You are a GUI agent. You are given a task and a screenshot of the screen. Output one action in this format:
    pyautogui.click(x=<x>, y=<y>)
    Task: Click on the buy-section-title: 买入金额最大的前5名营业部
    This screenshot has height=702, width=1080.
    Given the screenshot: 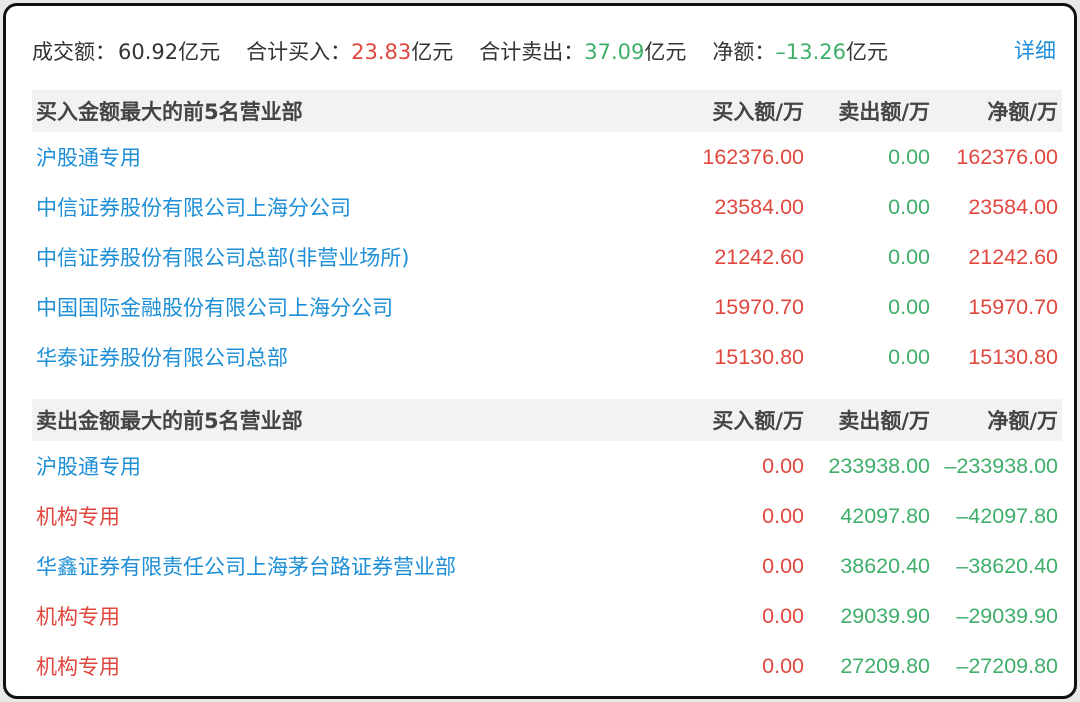 What is the action you would take?
    pyautogui.click(x=169, y=112)
    